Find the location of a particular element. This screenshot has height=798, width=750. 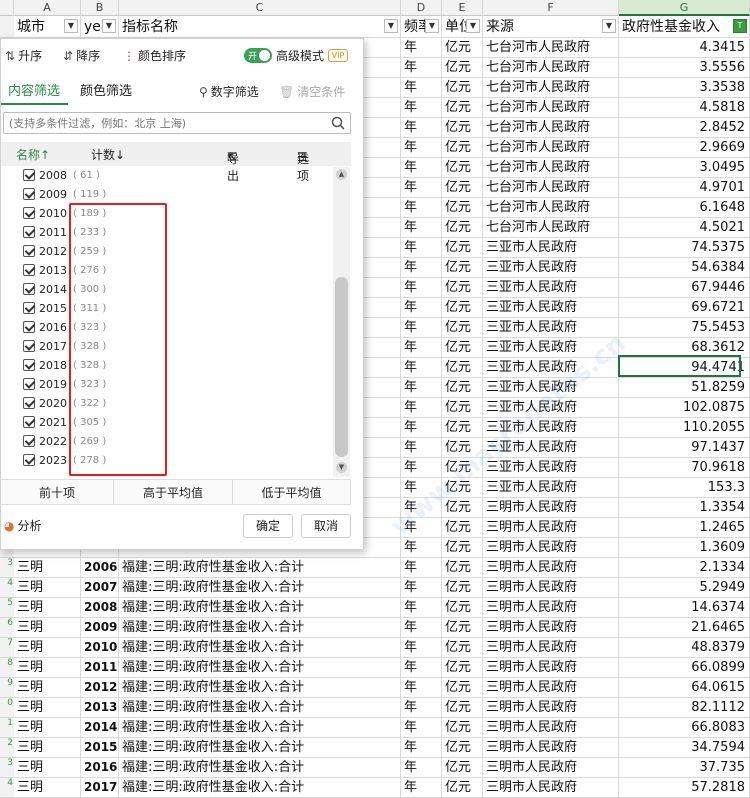

row-number: 4 is located at coordinates (7, 788).